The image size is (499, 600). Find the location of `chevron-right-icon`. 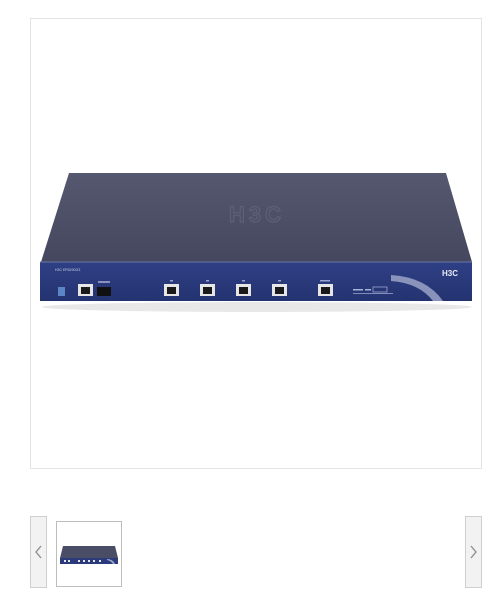

chevron-right-icon is located at coordinates (473, 552).